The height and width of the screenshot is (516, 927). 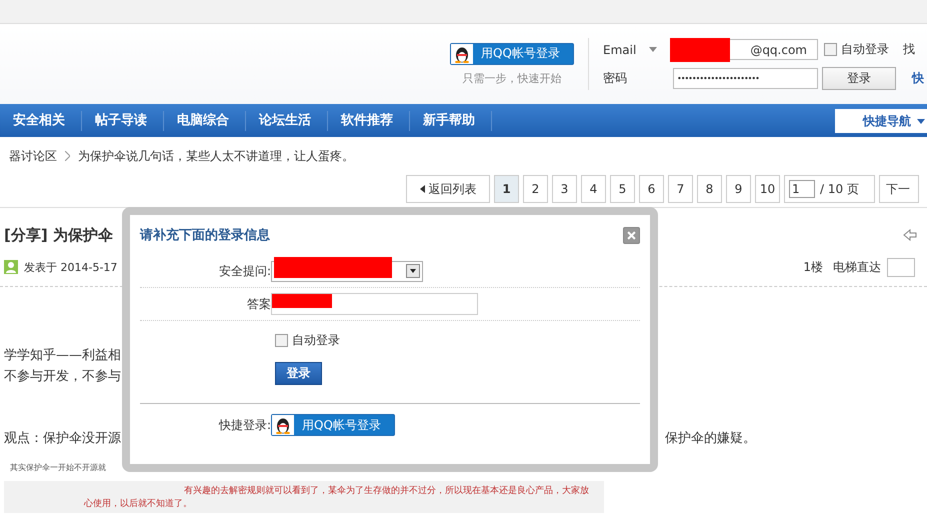 What do you see at coordinates (745, 78) in the screenshot?
I see `password-field: ••••••••••••••••••••••` at bounding box center [745, 78].